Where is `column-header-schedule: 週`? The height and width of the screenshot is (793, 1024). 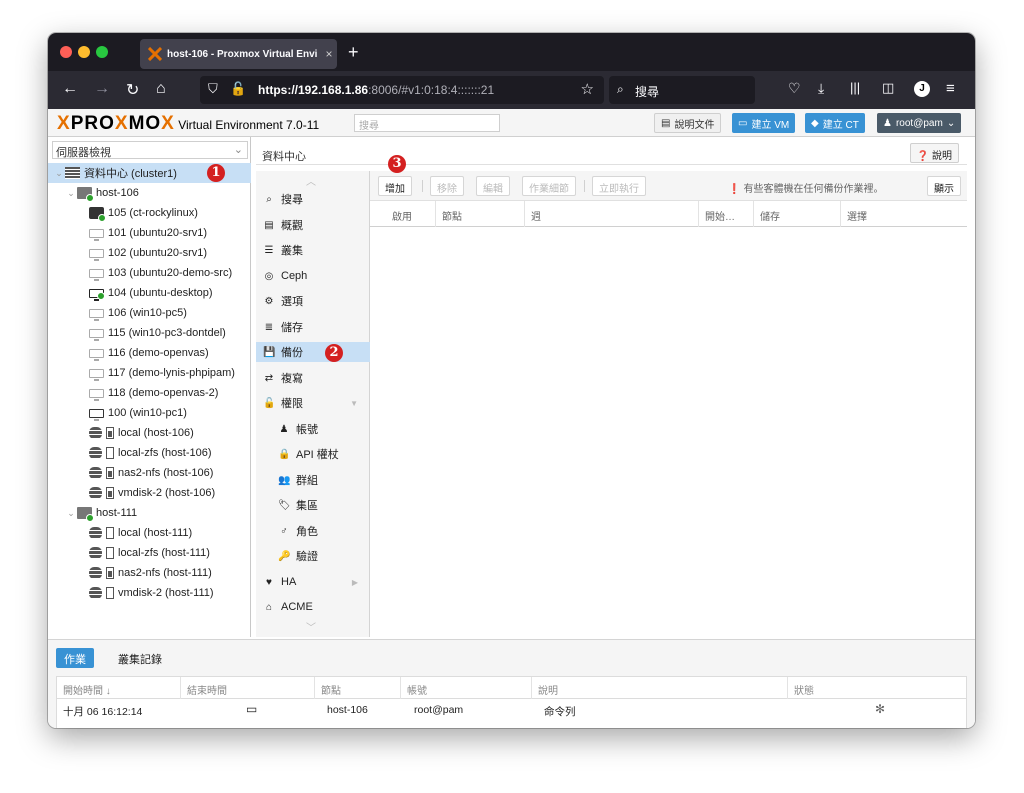 column-header-schedule: 週 is located at coordinates (612, 214).